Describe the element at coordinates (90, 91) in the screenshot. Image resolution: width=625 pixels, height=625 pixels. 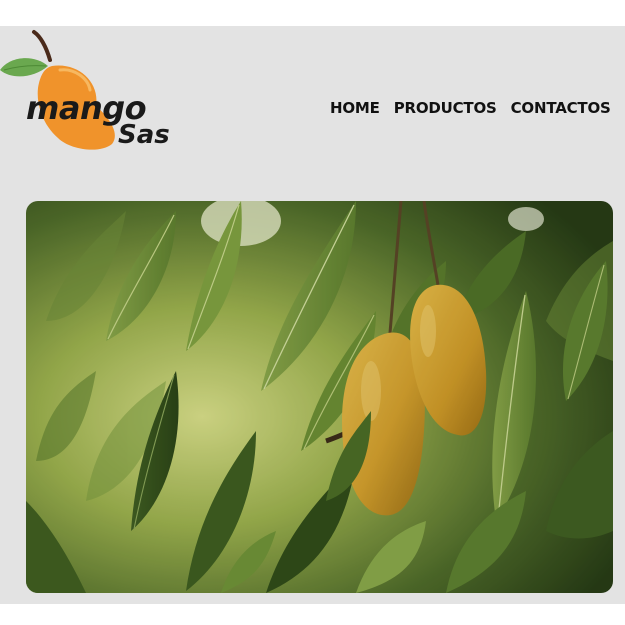
I see `brand-logo: mango Sas` at that location.